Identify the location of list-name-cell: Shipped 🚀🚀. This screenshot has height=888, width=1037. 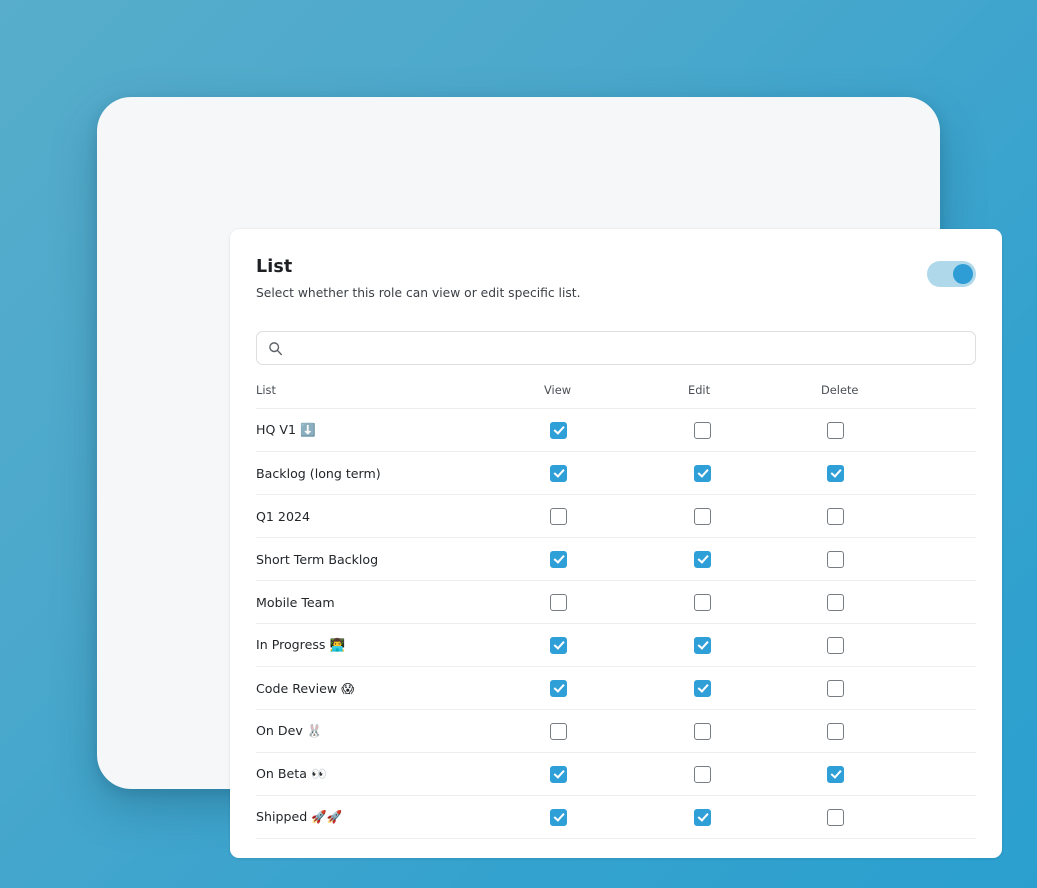
(400, 817).